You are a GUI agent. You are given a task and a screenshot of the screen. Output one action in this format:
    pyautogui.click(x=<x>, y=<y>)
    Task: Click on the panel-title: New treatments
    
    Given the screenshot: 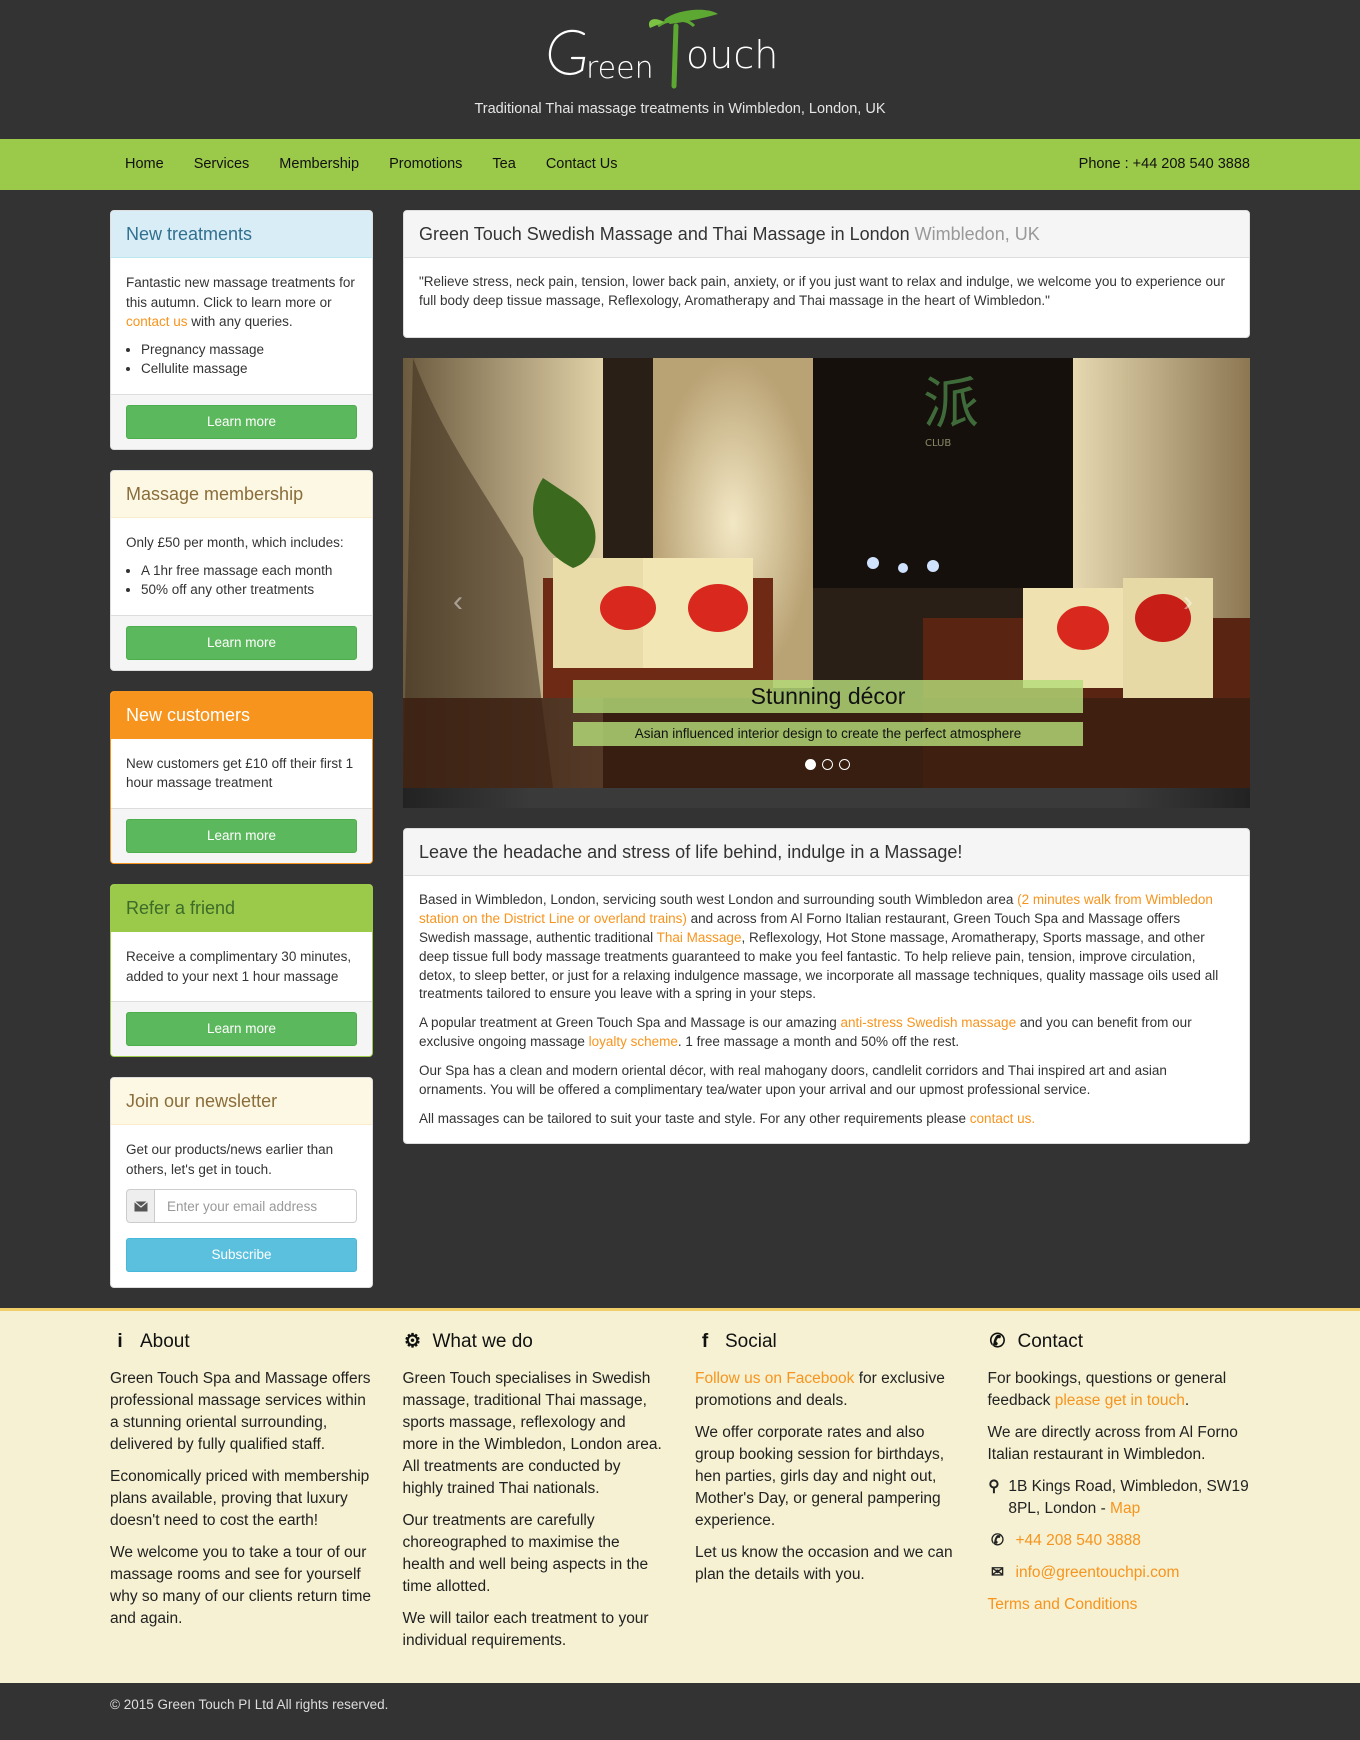 What is the action you would take?
    pyautogui.click(x=241, y=235)
    